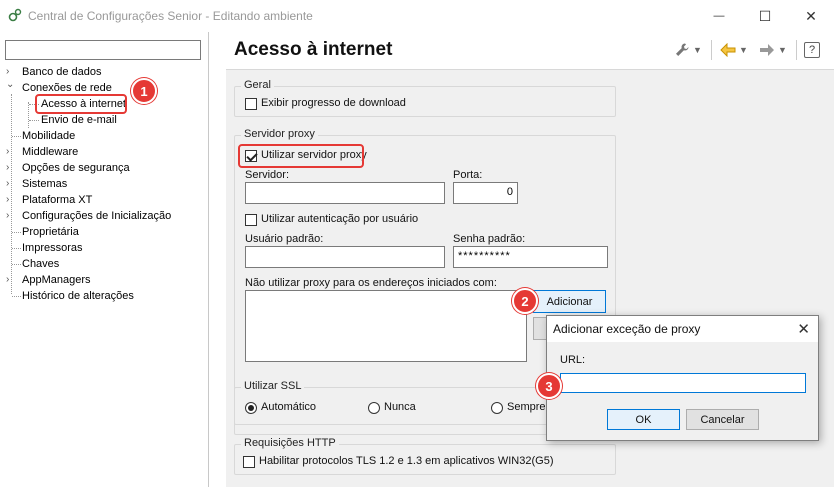  I want to click on use-auth-label: Utilizar autenticação por usuário, so click(340, 219).